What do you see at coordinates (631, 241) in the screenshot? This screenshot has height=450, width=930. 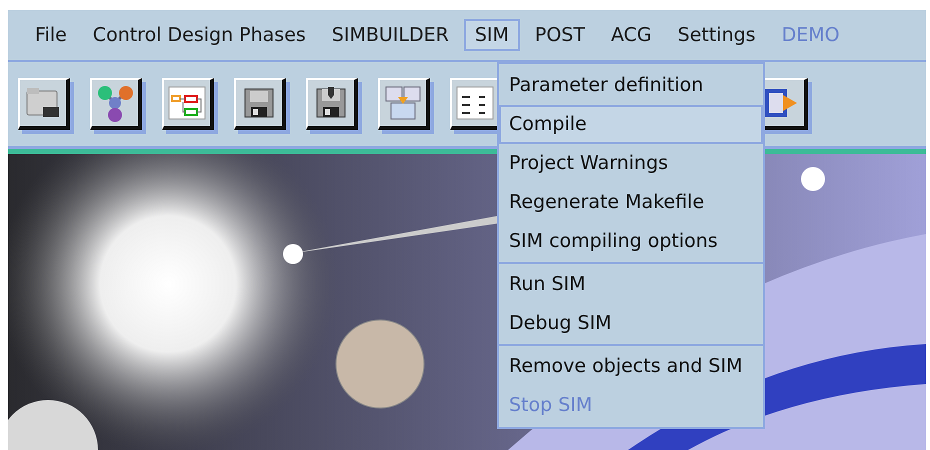 I see `menu-option: SIM compiling options` at bounding box center [631, 241].